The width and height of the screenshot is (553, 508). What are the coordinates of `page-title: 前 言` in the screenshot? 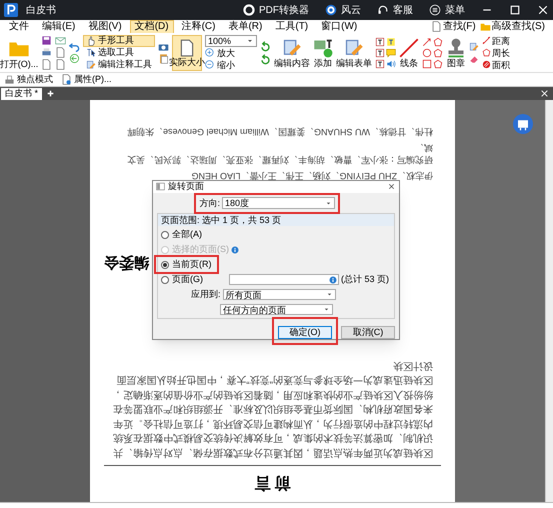 It's located at (272, 482).